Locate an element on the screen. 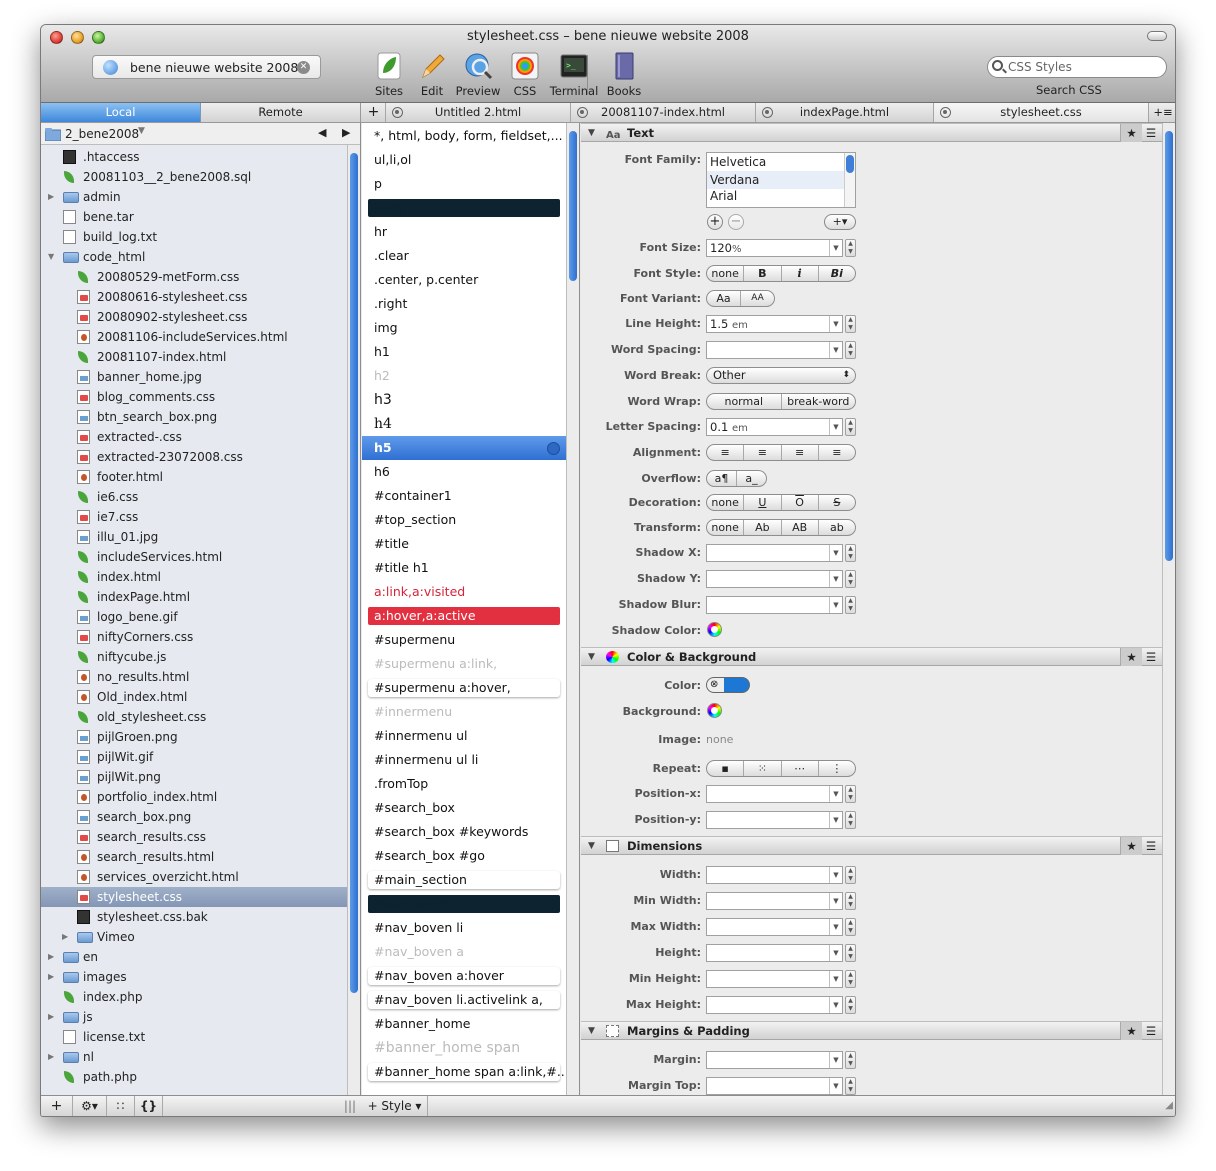  selector-item: #supermenu a:hover, is located at coordinates (464, 688).